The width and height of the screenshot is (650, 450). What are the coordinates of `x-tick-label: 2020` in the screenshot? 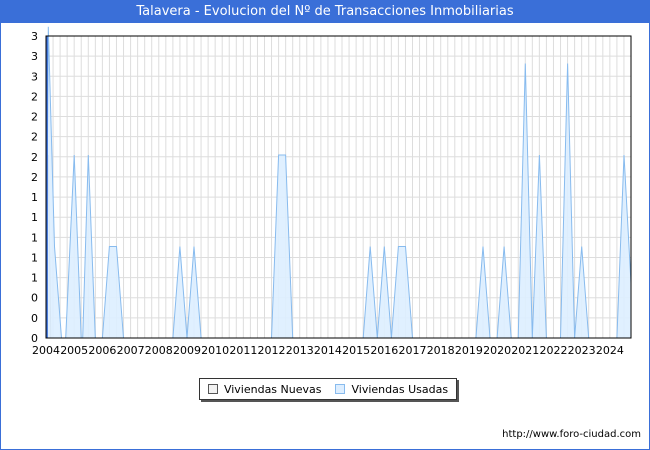 It's located at (497, 350).